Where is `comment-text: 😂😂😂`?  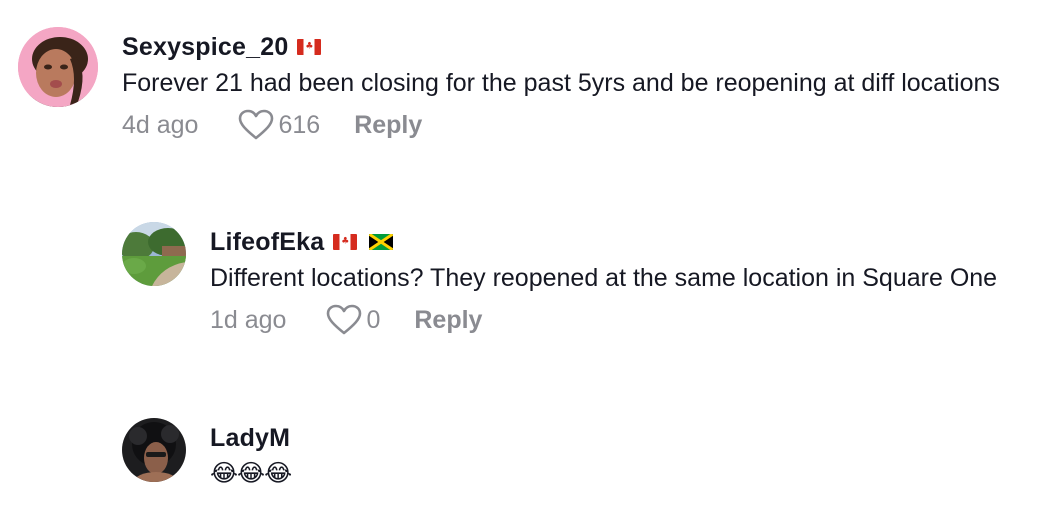 comment-text: 😂😂😂 is located at coordinates (251, 473).